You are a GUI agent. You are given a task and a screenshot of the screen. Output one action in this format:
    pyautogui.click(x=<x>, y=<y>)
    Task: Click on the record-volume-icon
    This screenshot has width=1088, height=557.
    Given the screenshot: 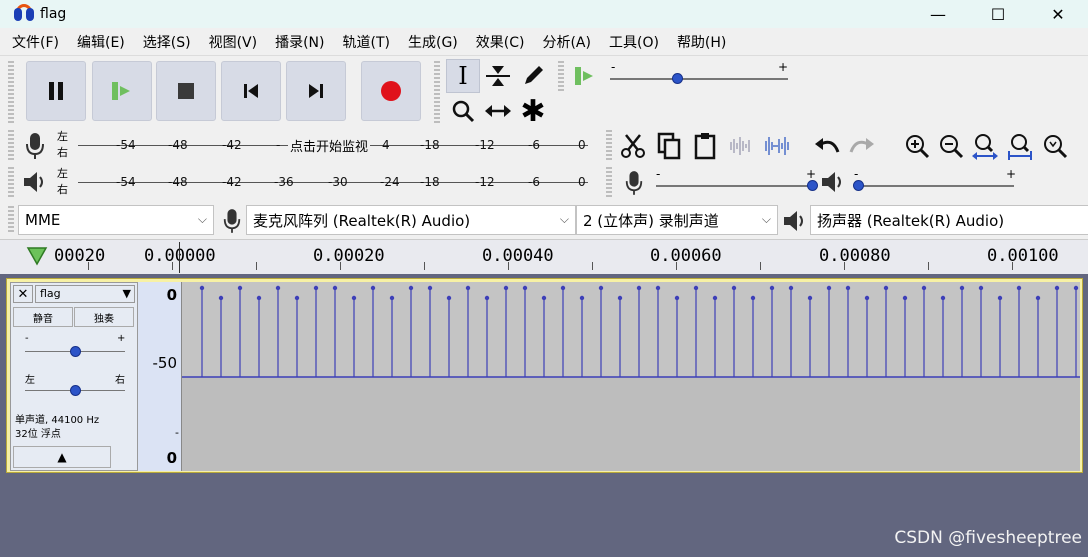 What is the action you would take?
    pyautogui.click(x=634, y=183)
    